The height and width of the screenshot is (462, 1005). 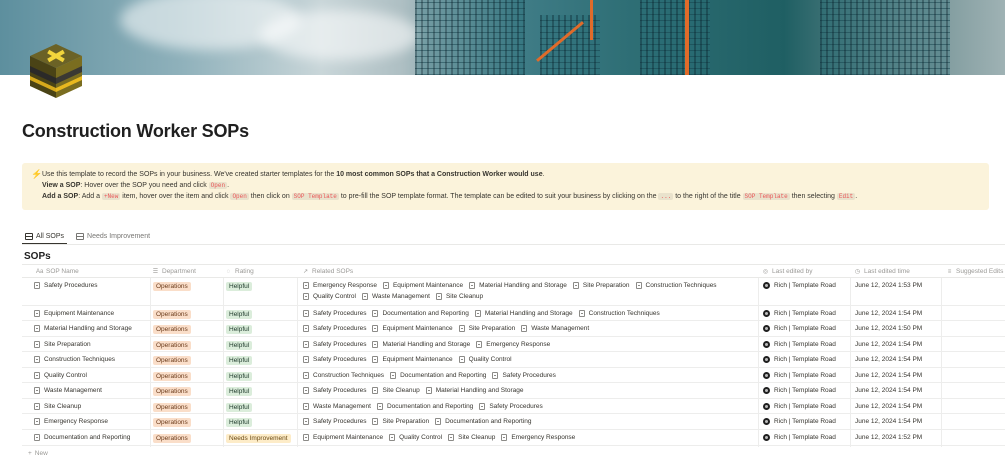 What do you see at coordinates (62, 344) in the screenshot?
I see `sop-name-cell: Site Preparation` at bounding box center [62, 344].